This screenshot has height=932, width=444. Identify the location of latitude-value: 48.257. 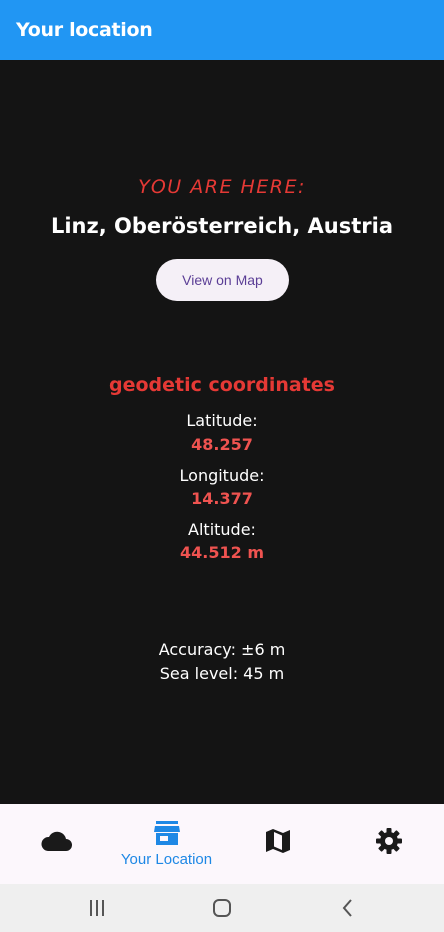
(222, 444).